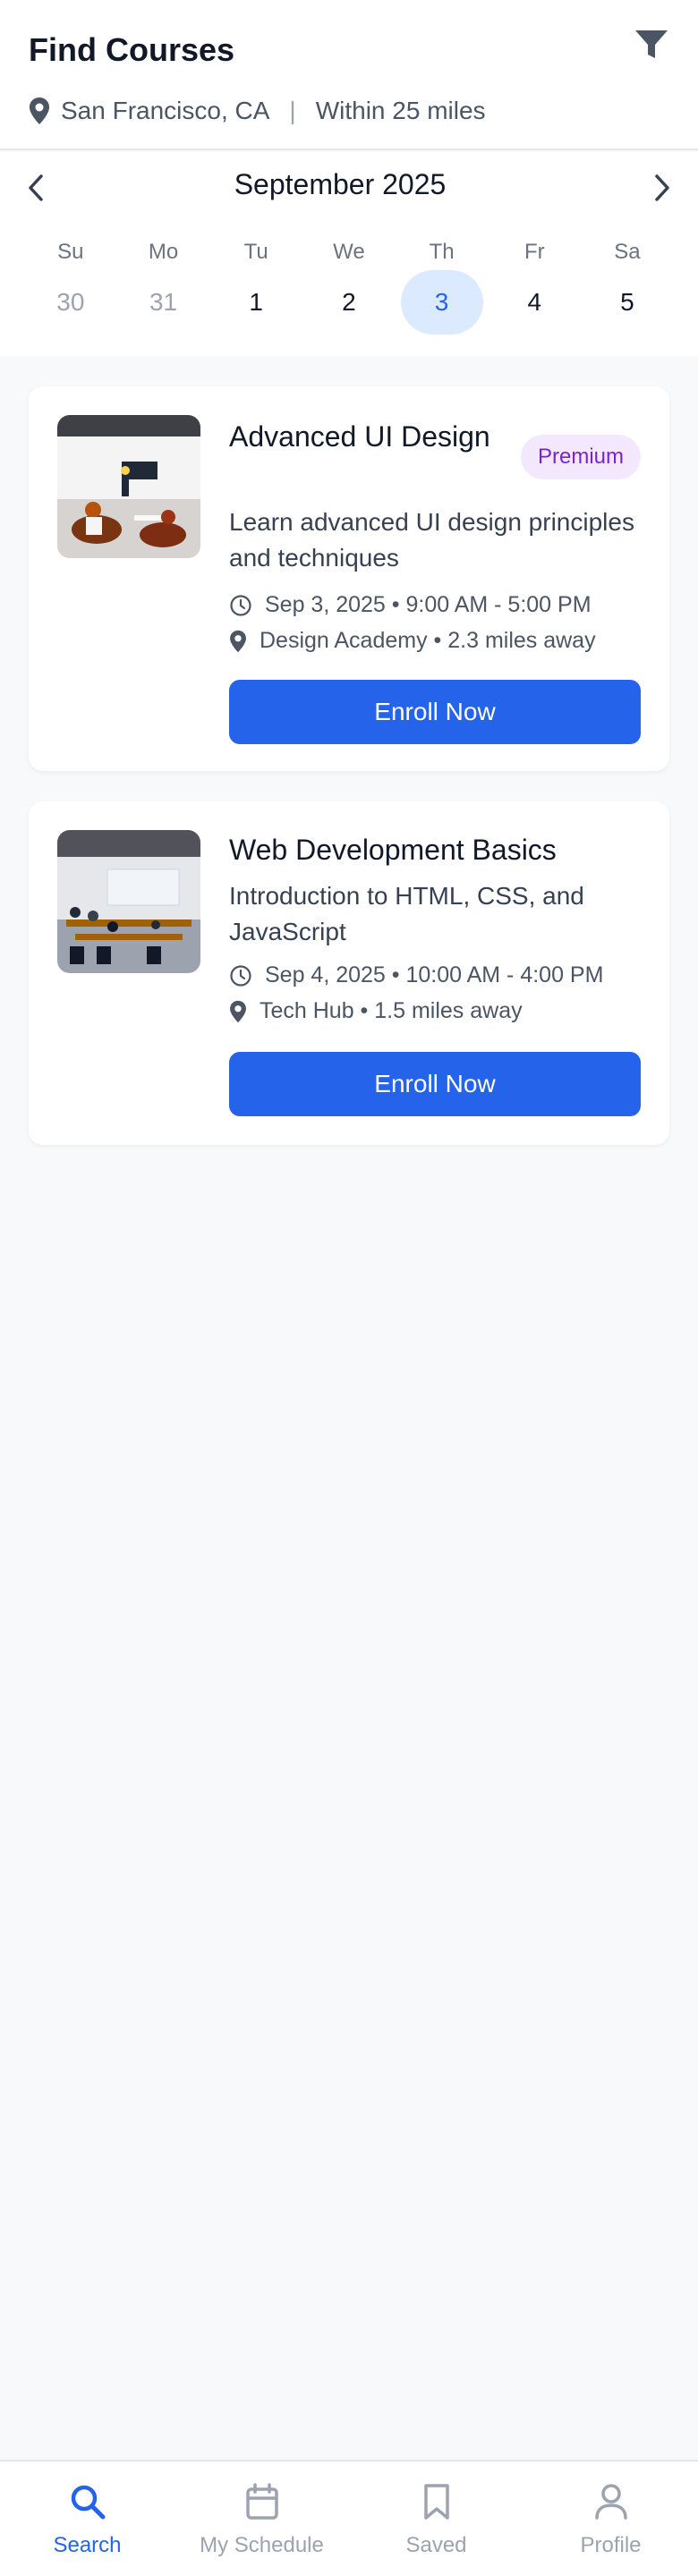 The height and width of the screenshot is (2576, 698). What do you see at coordinates (256, 302) in the screenshot?
I see `day-1: 1` at bounding box center [256, 302].